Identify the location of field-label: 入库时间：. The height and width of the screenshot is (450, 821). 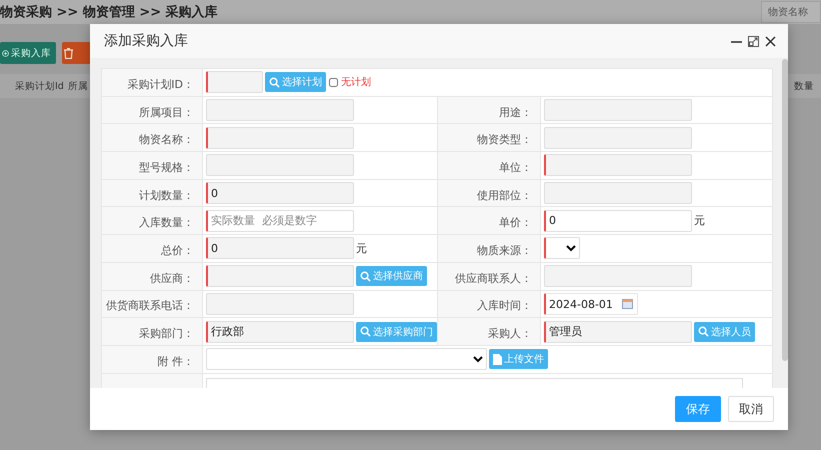
(504, 305).